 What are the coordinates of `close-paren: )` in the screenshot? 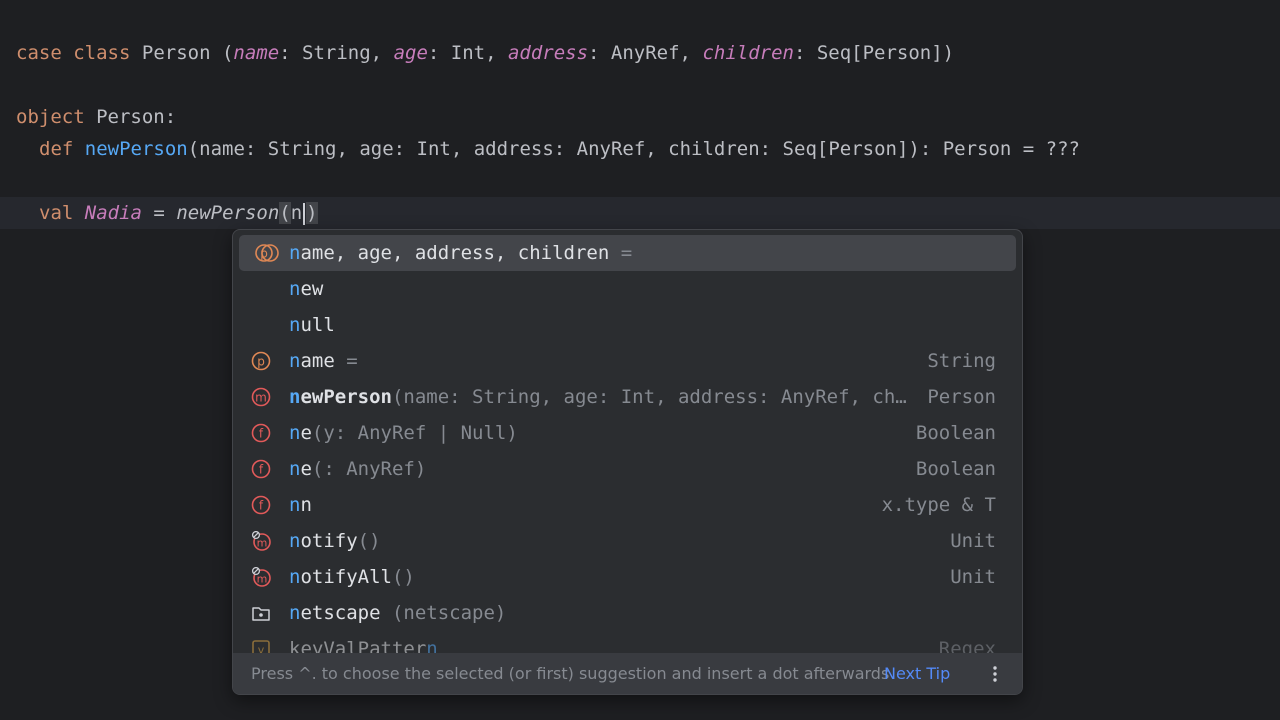 It's located at (312, 213).